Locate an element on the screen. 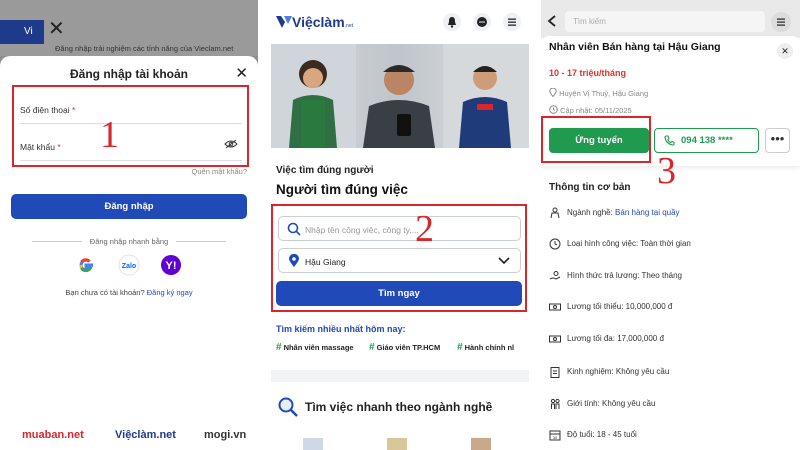 The image size is (800, 450). phone-icon is located at coordinates (669, 140).